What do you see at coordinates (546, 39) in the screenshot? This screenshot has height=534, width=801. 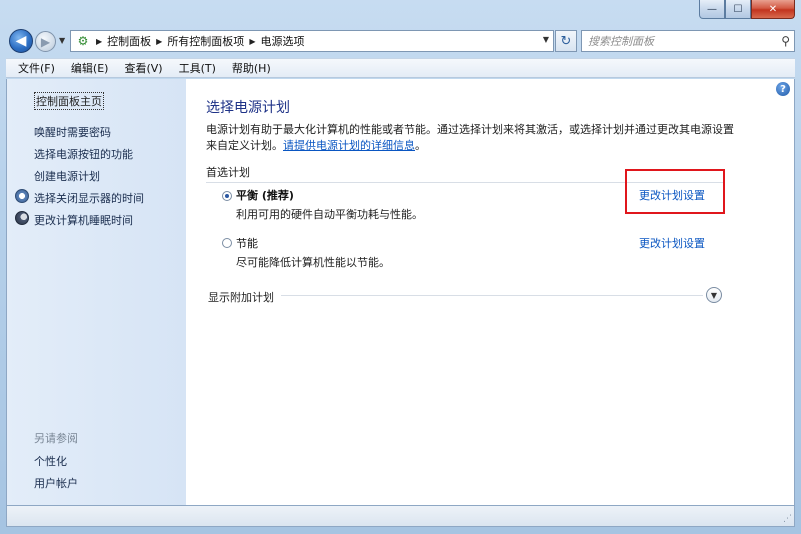 I see `address-dropdown-icon: ▼` at bounding box center [546, 39].